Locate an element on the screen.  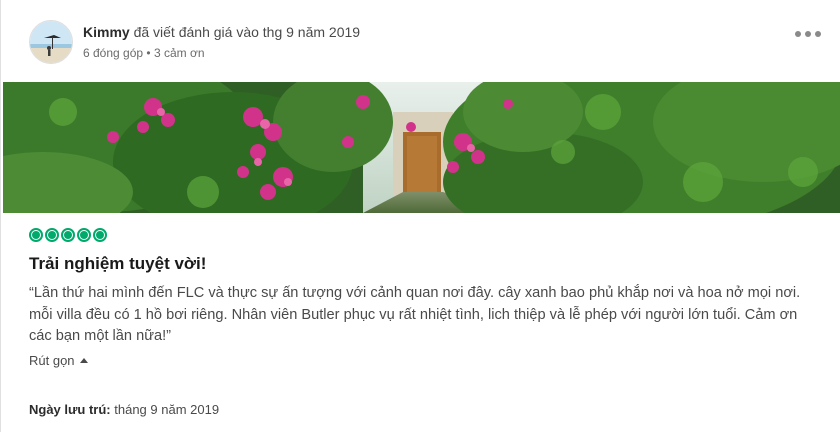
bubble-rating is located at coordinates (68, 235).